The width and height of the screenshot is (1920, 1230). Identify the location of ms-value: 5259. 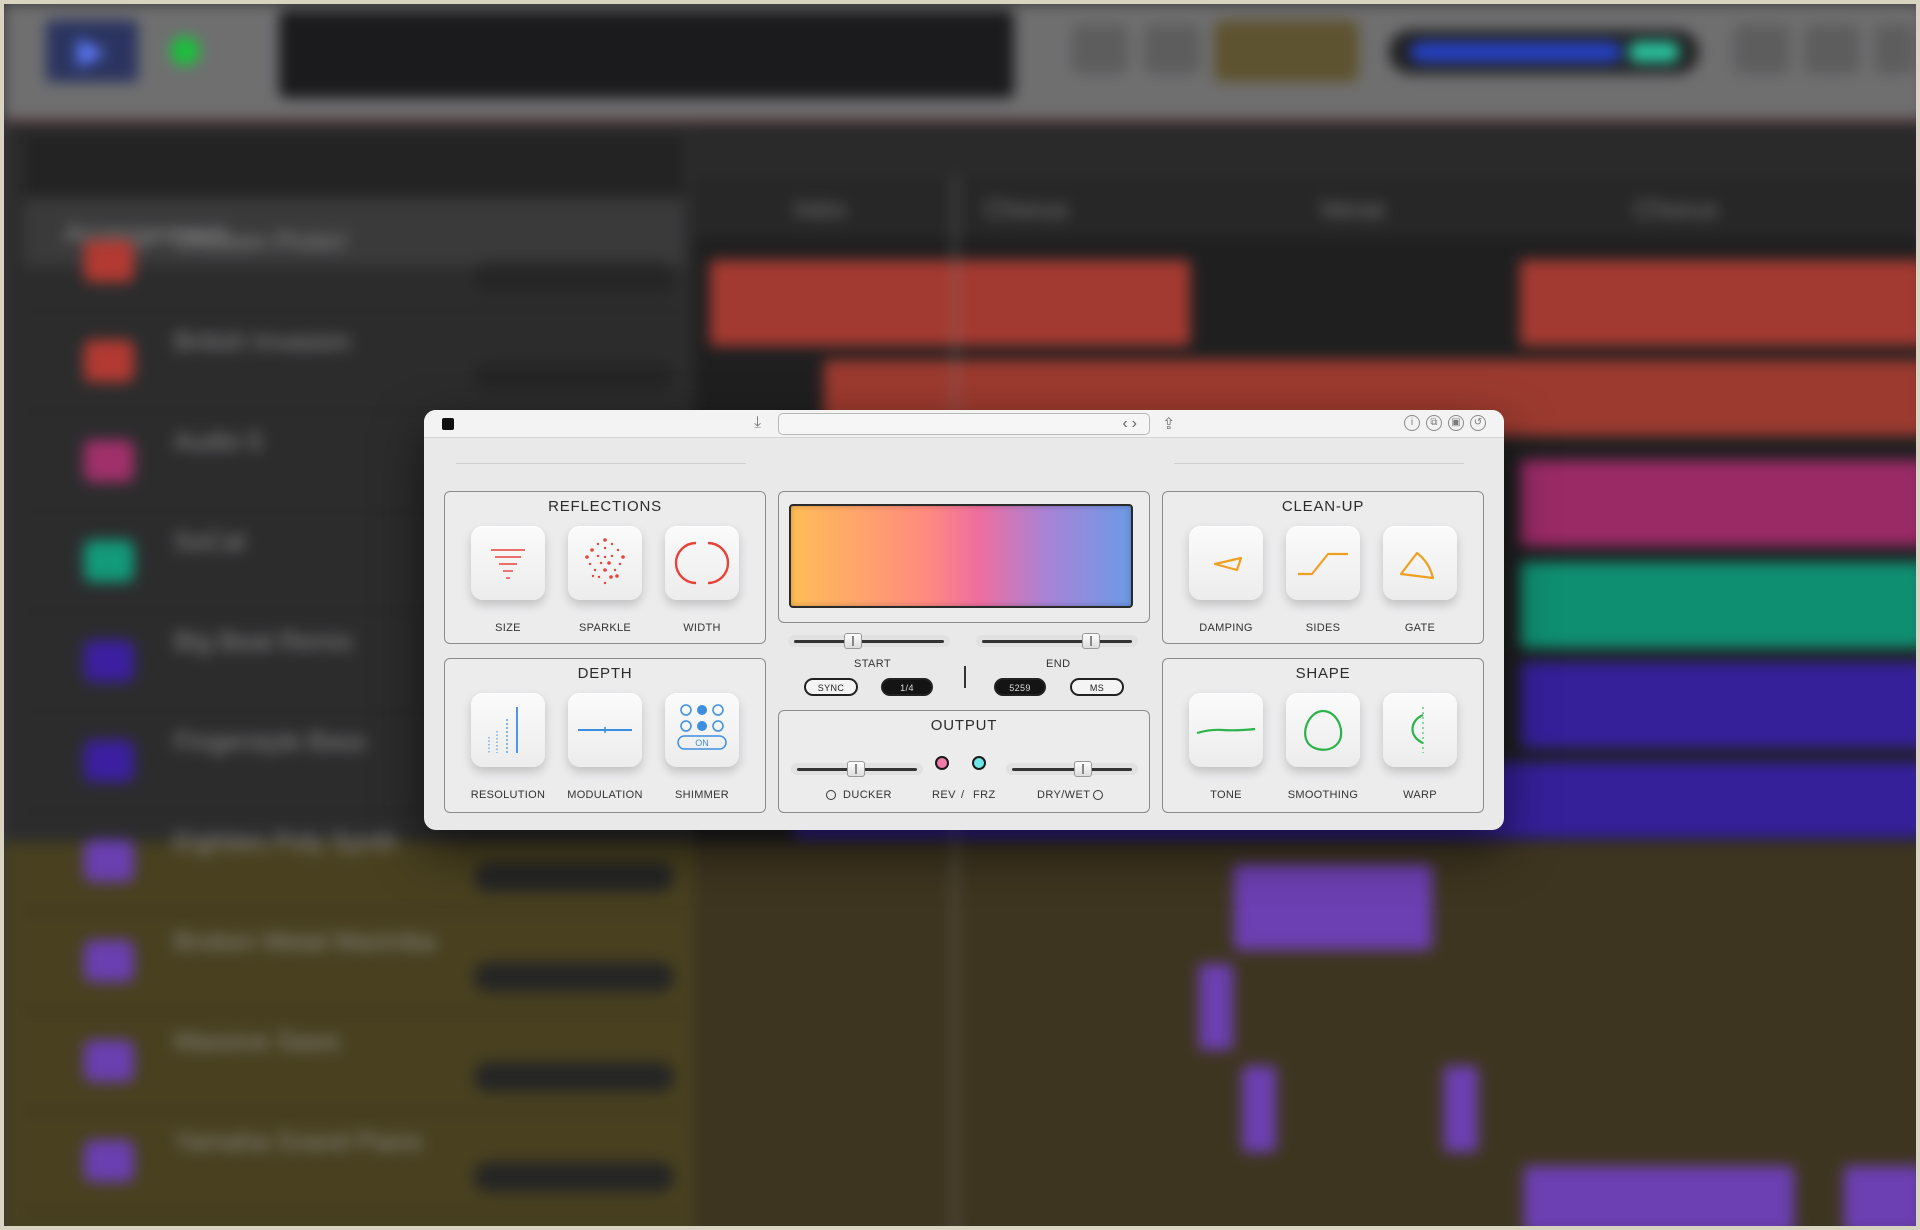
(1020, 687).